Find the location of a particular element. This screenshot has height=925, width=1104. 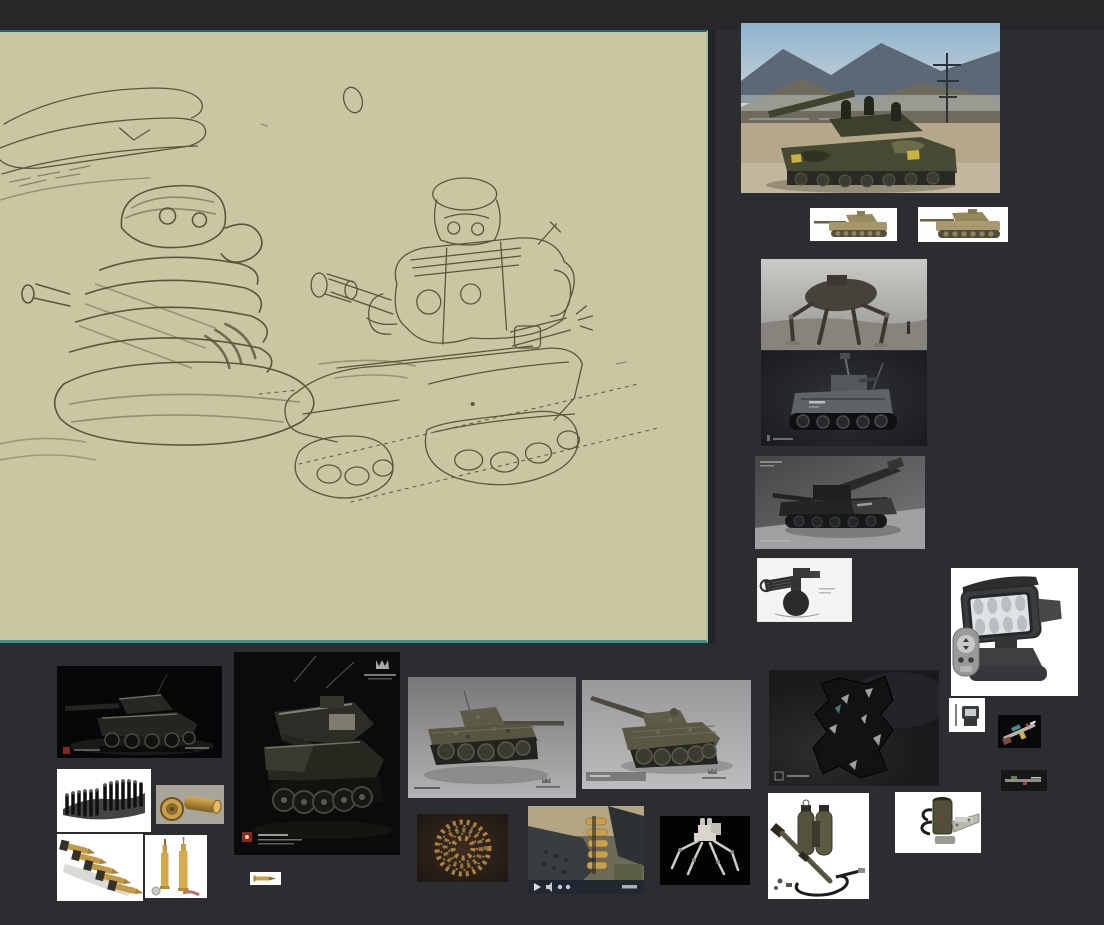

ammo-belt-black-art is located at coordinates (104, 800).